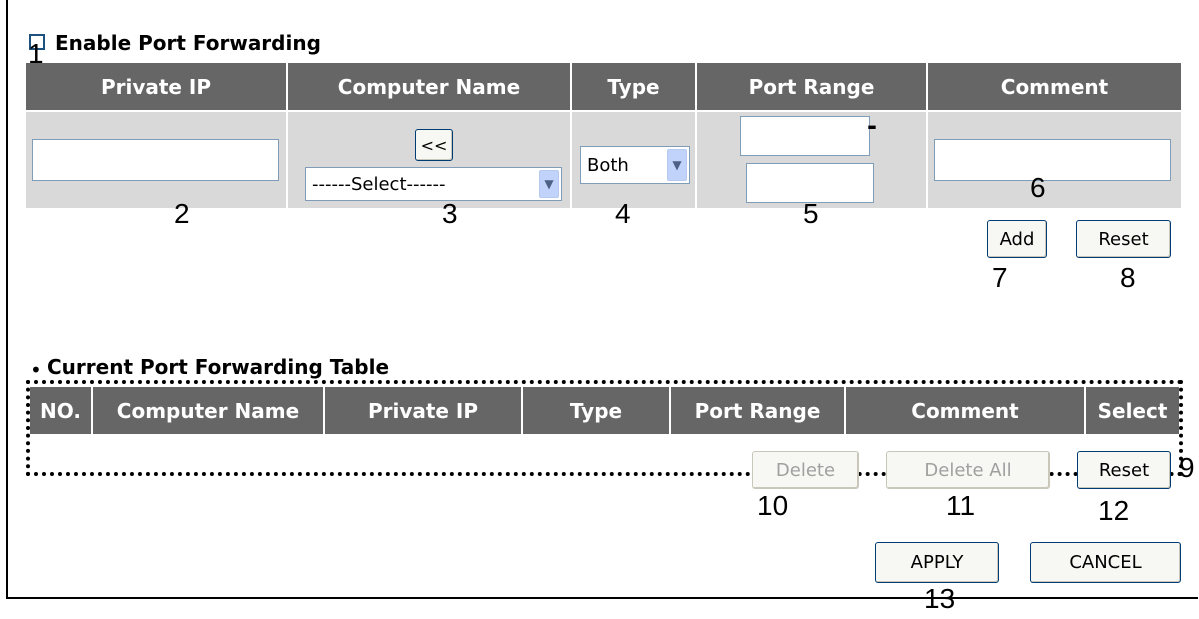 The image size is (1199, 619). I want to click on form-header-type: Type, so click(633, 86).